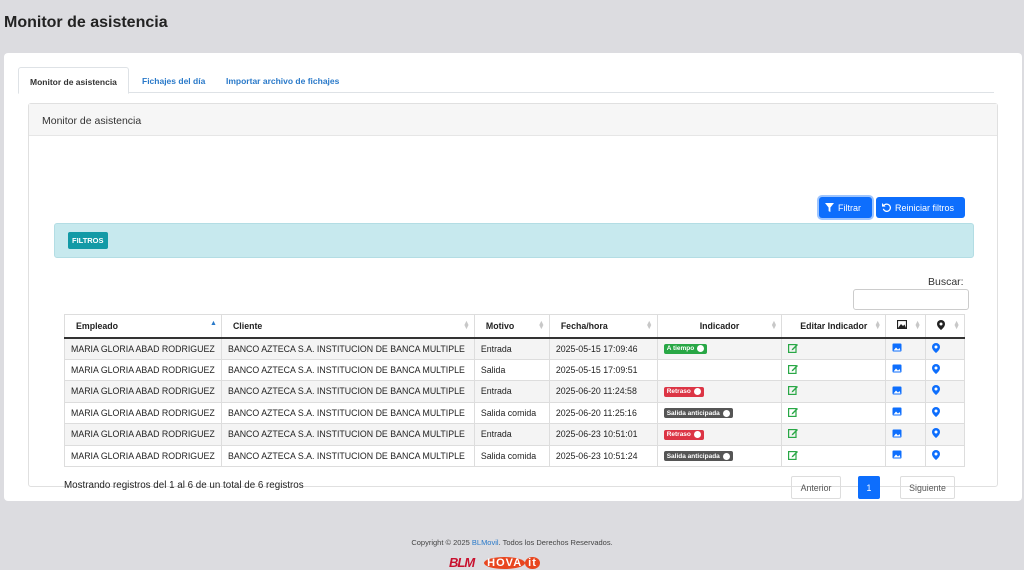  What do you see at coordinates (282, 80) in the screenshot?
I see `tab-importar: Importar archivo de fichajes` at bounding box center [282, 80].